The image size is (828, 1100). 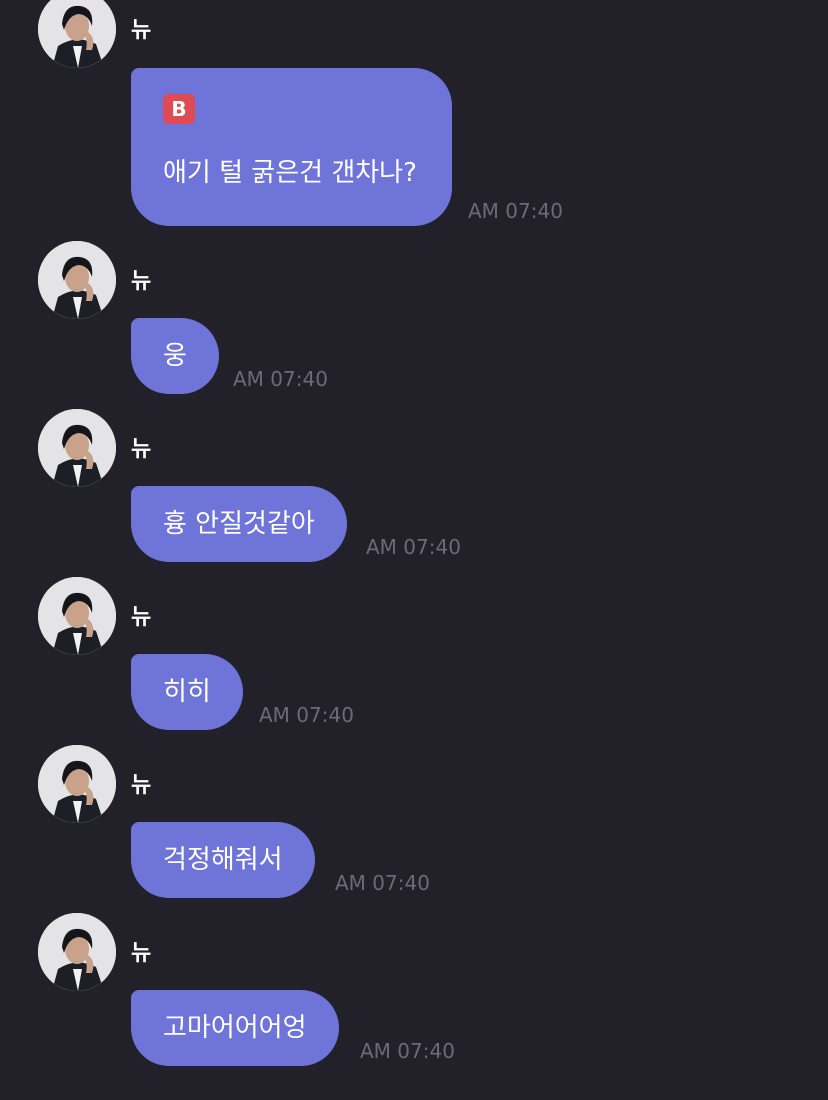 I want to click on message-text: 고마어어어엉, so click(x=235, y=1028).